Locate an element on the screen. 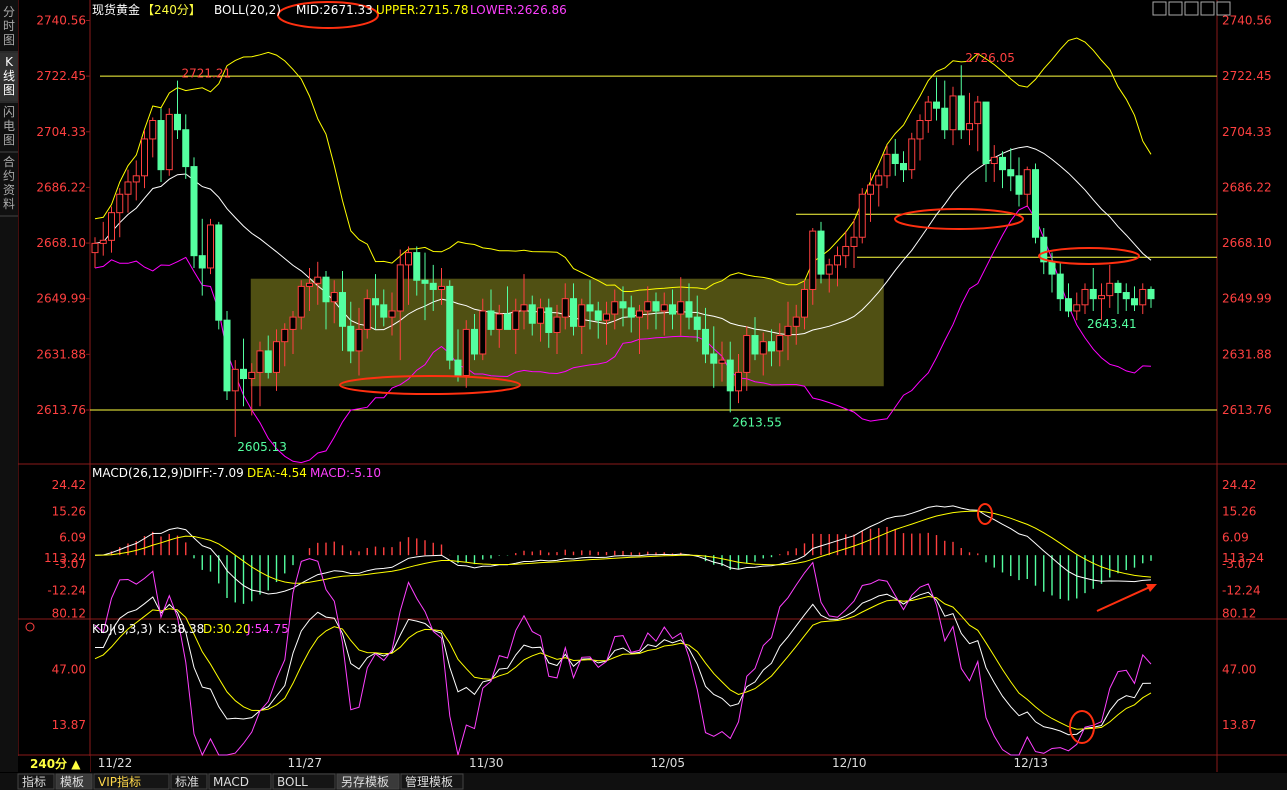 The image size is (1287, 790). date-axis-label: 11/30 is located at coordinates (486, 763).